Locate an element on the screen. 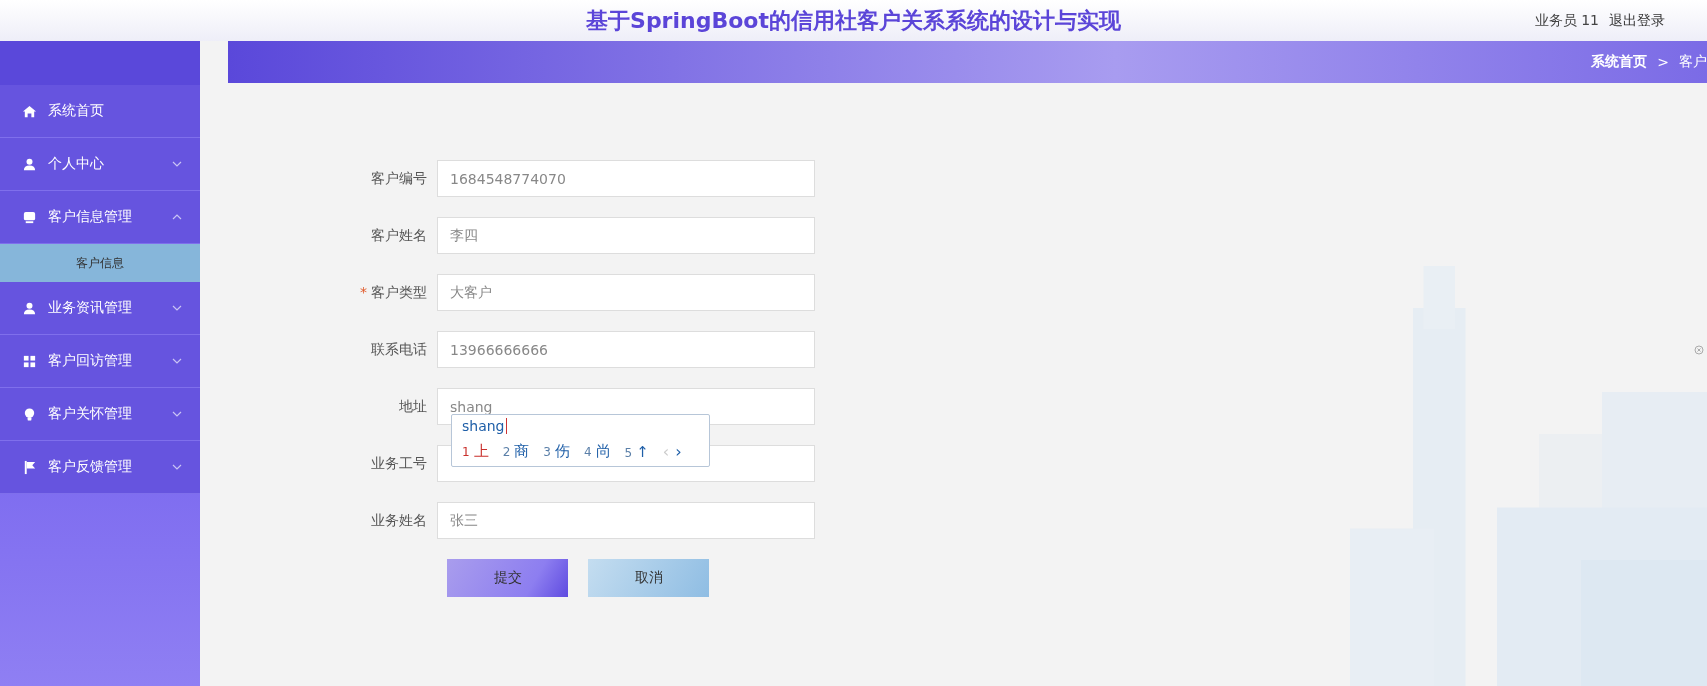 Image resolution: width=1707 pixels, height=686 pixels. user-name: 业务员 11 is located at coordinates (1566, 20).